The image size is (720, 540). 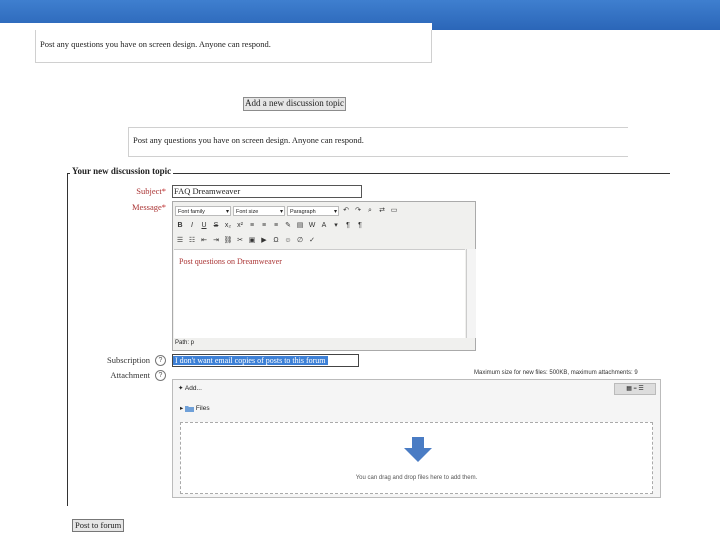 What do you see at coordinates (270, 226) in the screenshot?
I see `editor-toolbar-row-2: B I U S x₂ x² ≡ ≡ ≡ ✎ ▤ W A ▾ ¶ ¶` at bounding box center [270, 226].